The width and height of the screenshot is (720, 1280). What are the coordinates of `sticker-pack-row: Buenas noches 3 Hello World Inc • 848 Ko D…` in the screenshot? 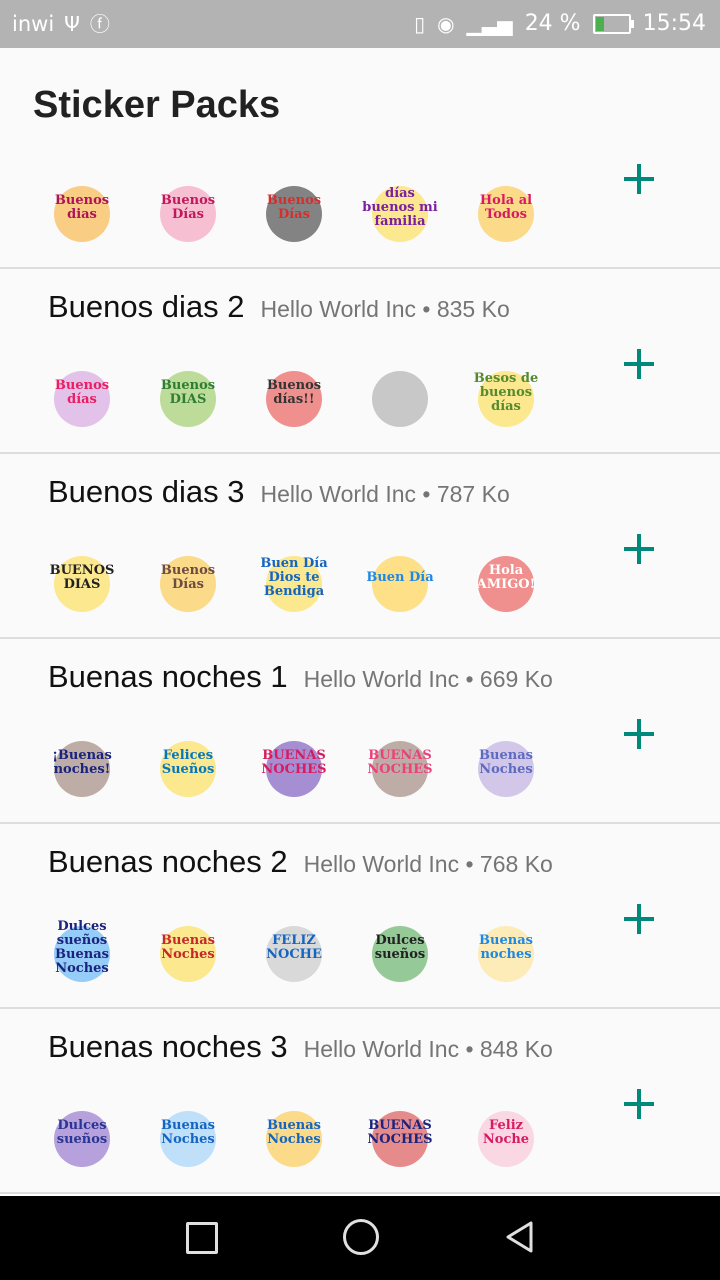 It's located at (360, 1101).